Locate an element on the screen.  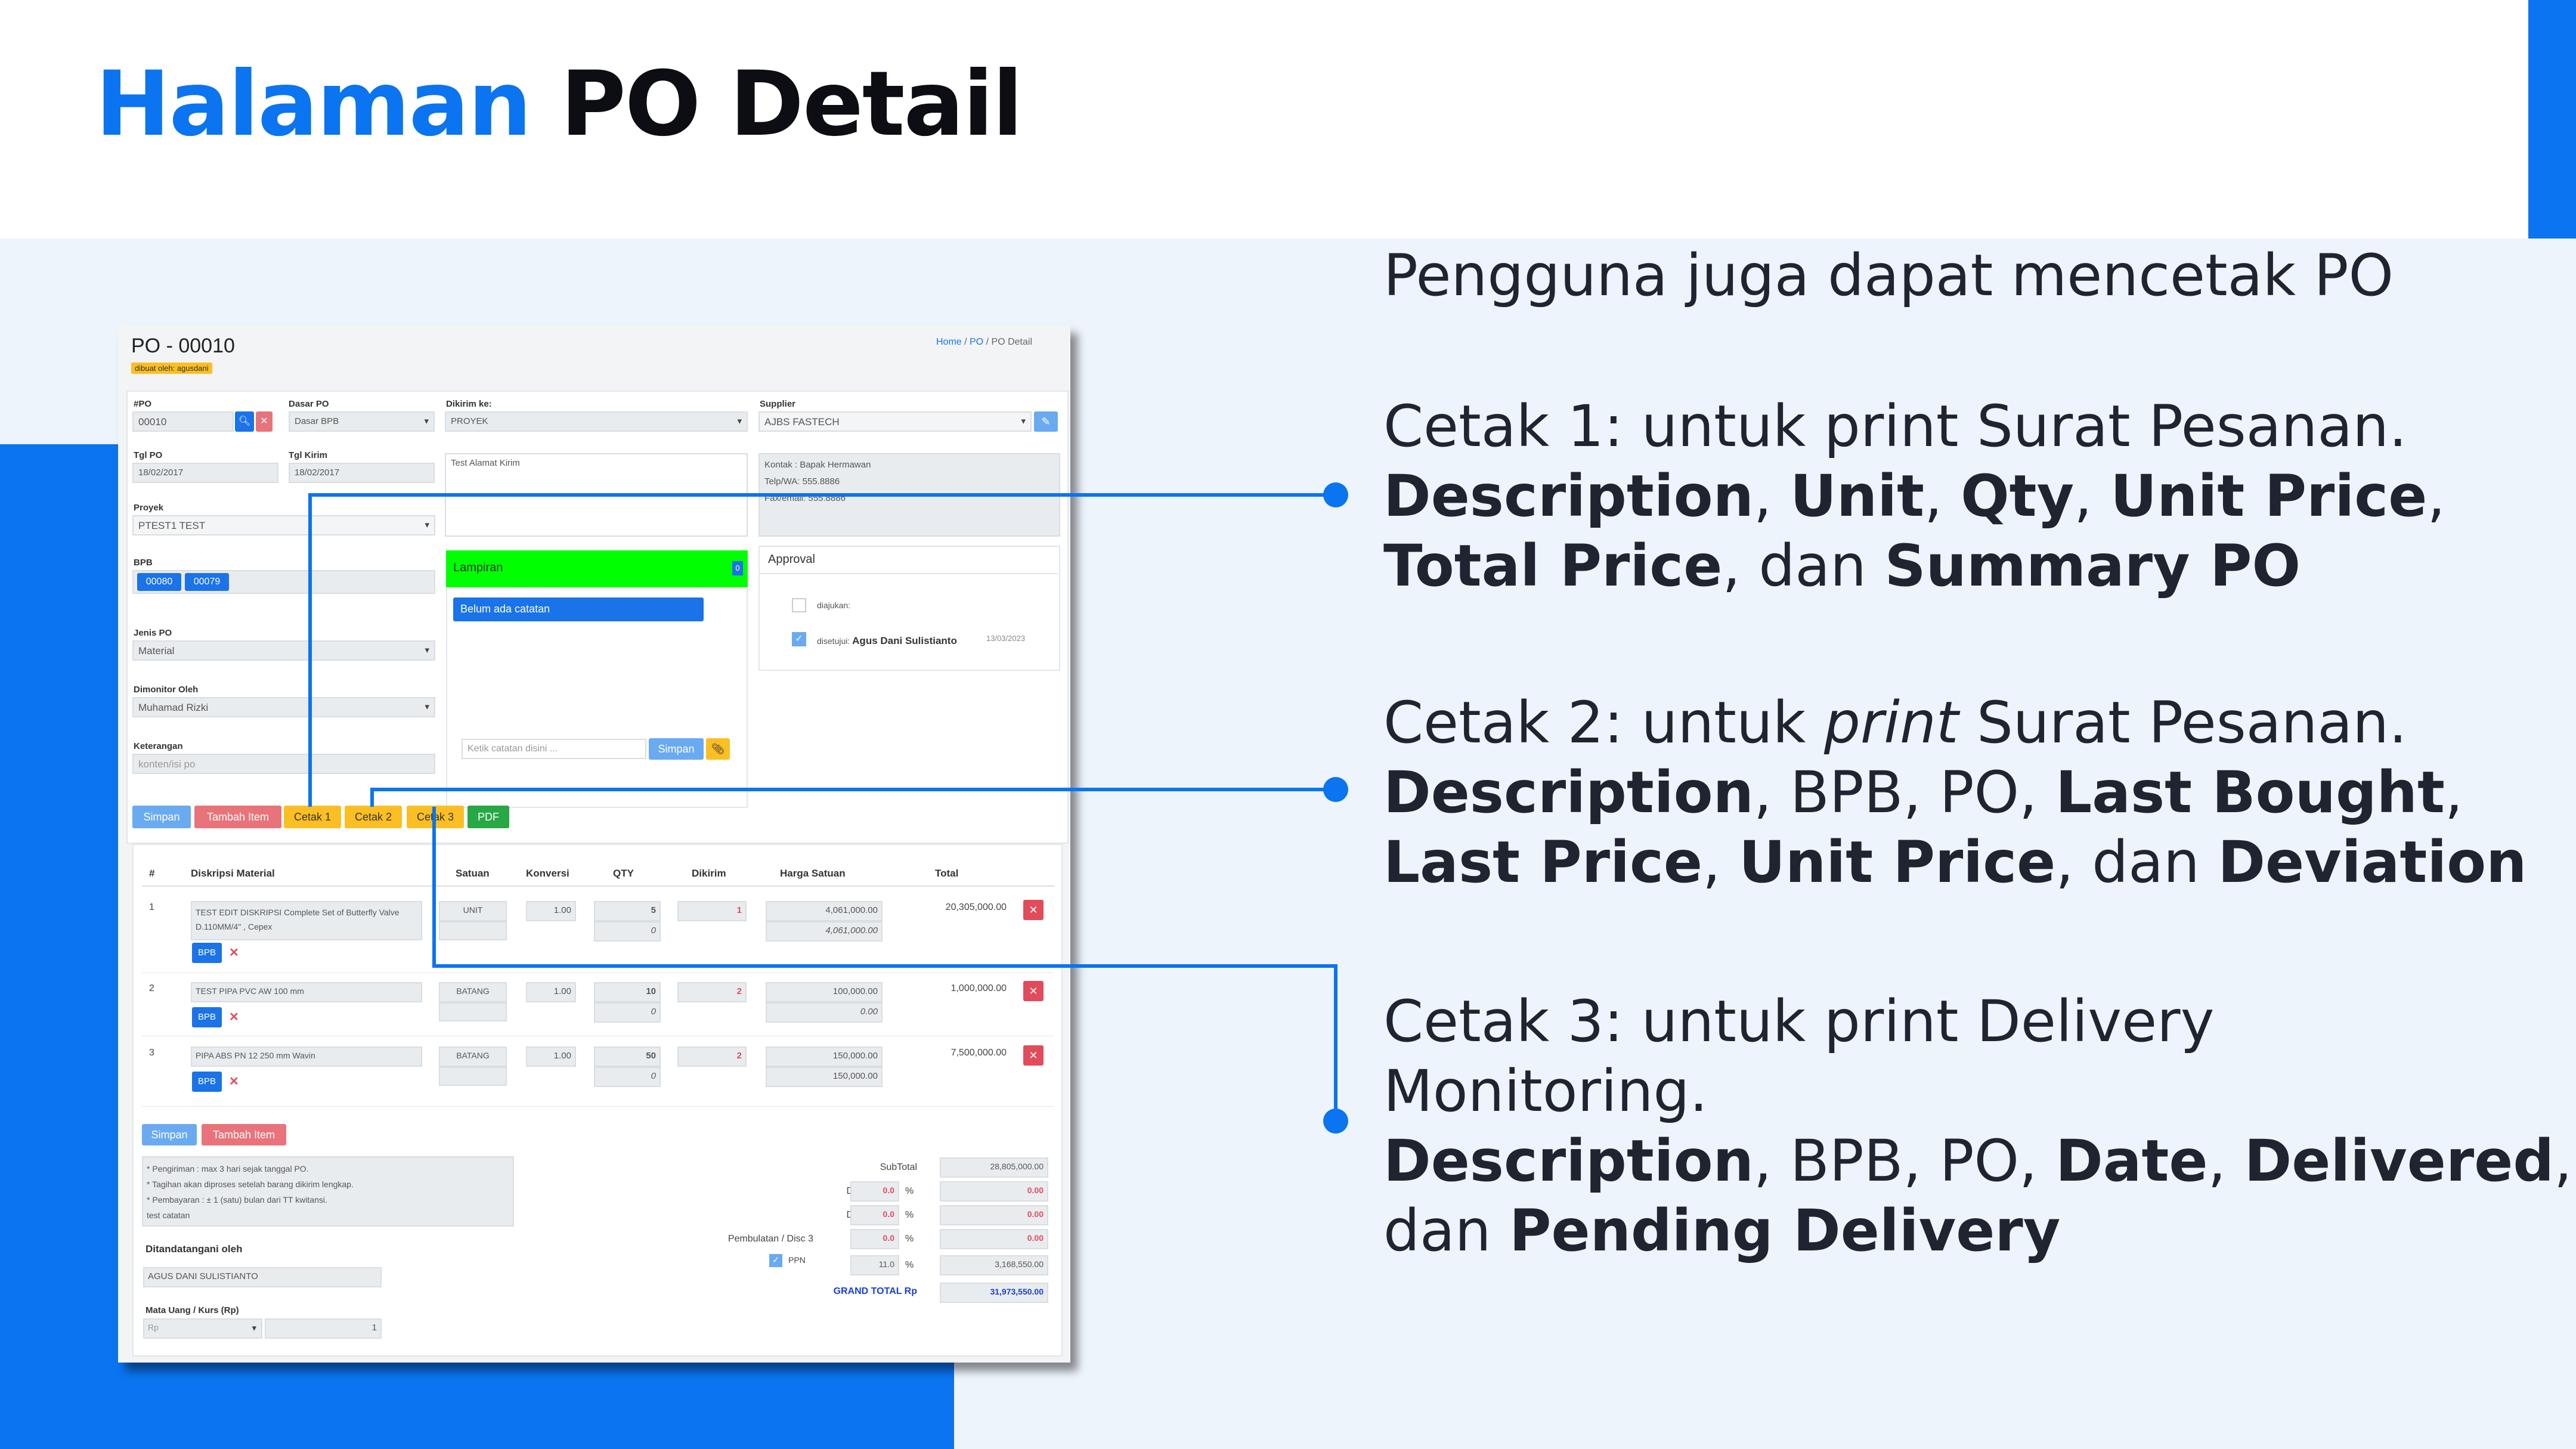
page-title: PO - 00010 is located at coordinates (183, 346).